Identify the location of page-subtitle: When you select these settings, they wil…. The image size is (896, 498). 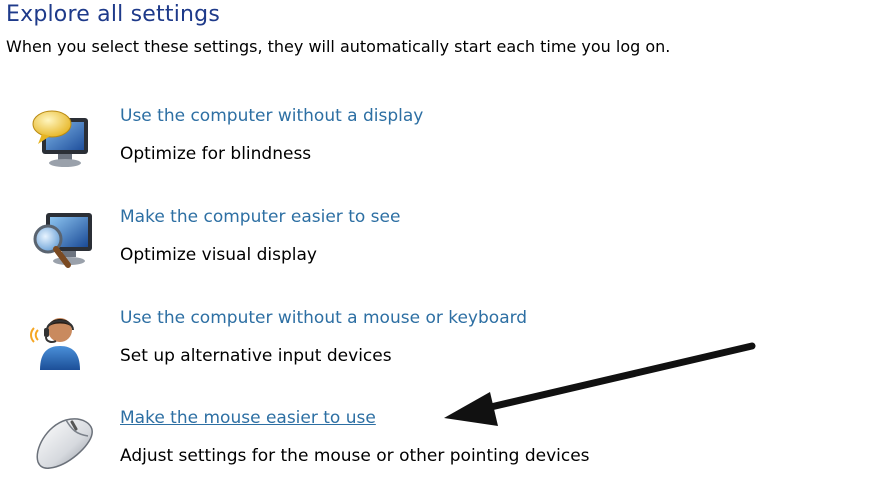
(338, 46).